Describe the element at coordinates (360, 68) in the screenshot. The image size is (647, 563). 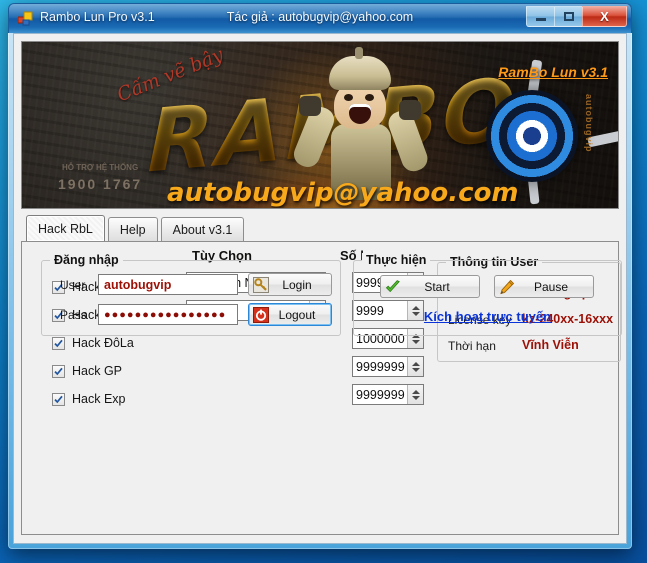
I see `character-helmet` at that location.